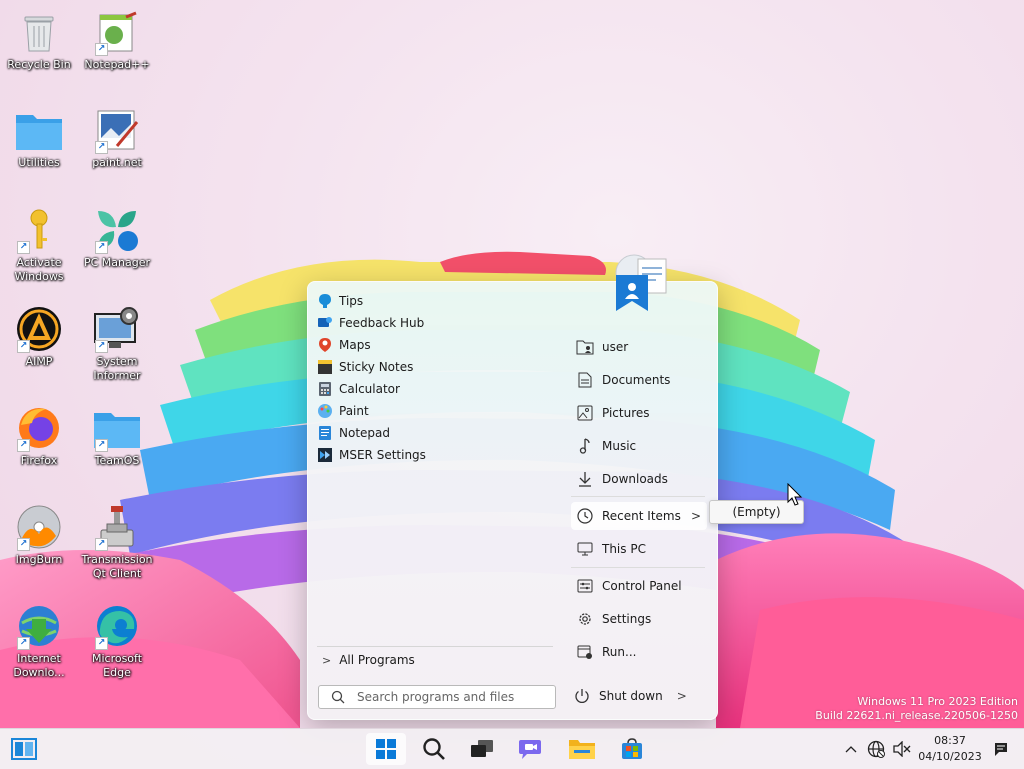  What do you see at coordinates (437, 367) in the screenshot?
I see `program-item-sticky-notes: Sticky Notes` at bounding box center [437, 367].